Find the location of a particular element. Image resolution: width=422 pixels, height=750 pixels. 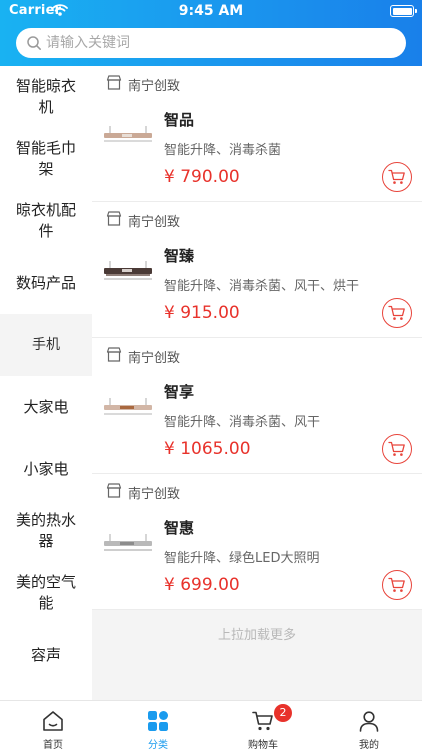

tab-category: 分类 is located at coordinates (158, 725).